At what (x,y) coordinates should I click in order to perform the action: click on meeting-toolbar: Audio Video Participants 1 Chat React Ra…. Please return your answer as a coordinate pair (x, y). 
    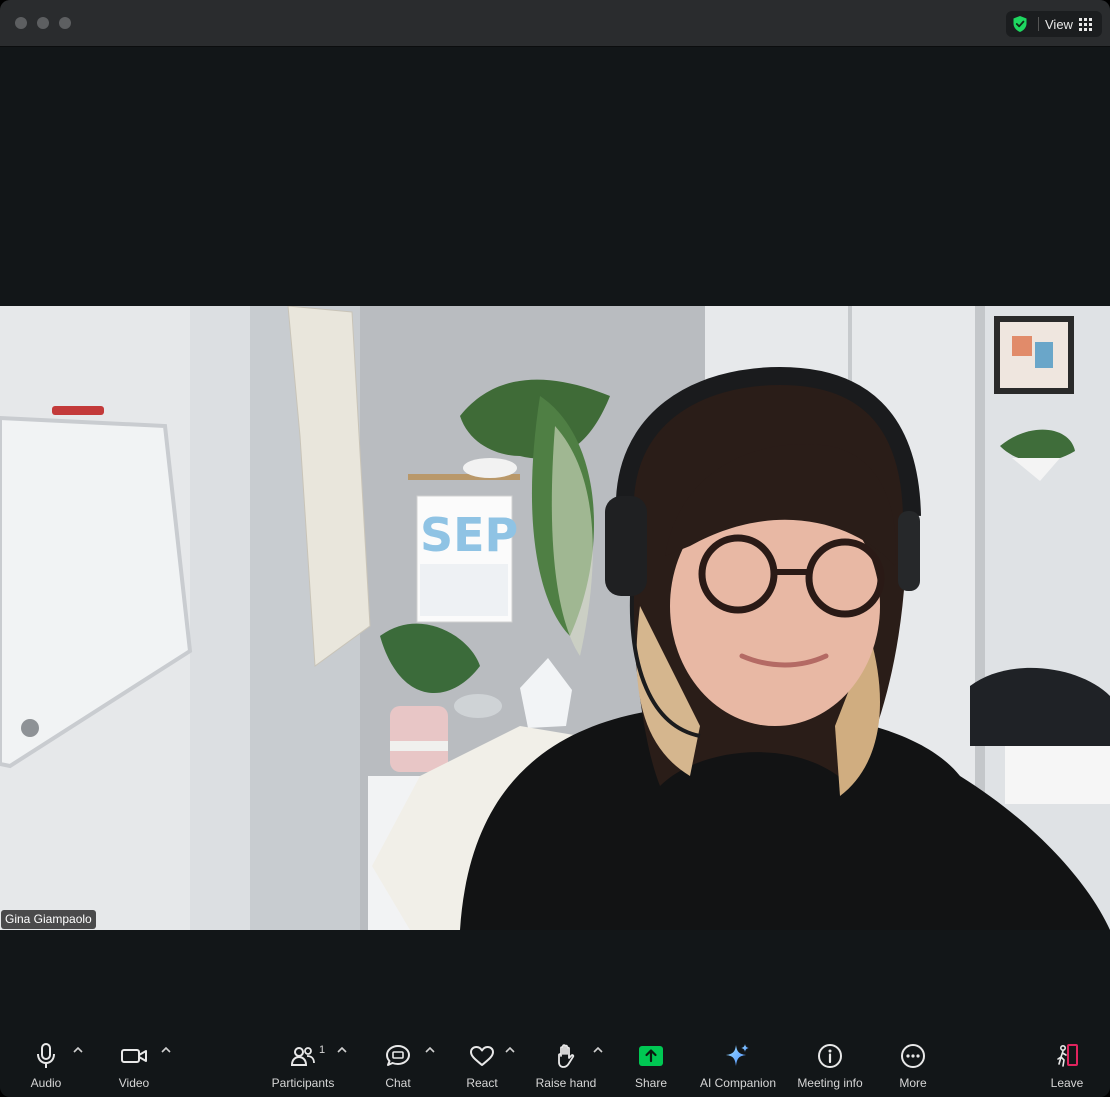
    Looking at the image, I should click on (555, 1065).